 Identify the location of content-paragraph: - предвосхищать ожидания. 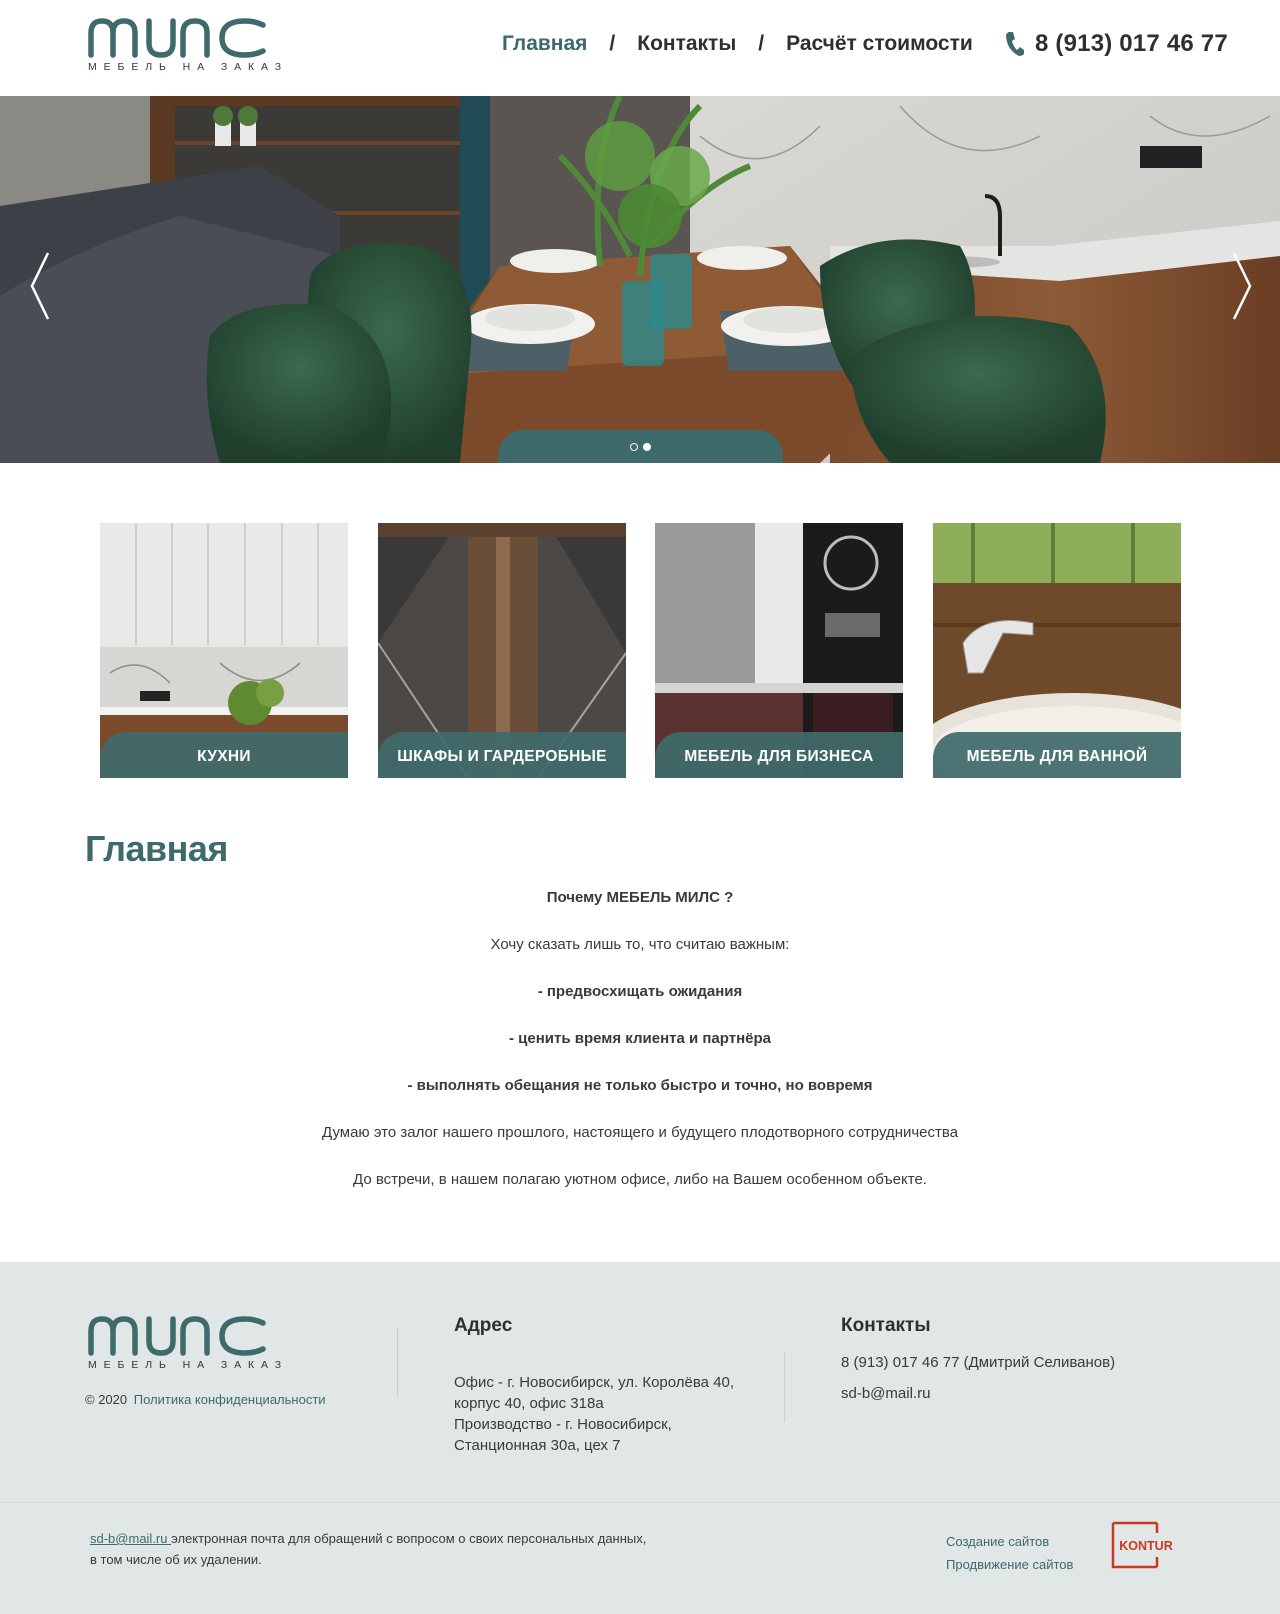
(640, 1005).